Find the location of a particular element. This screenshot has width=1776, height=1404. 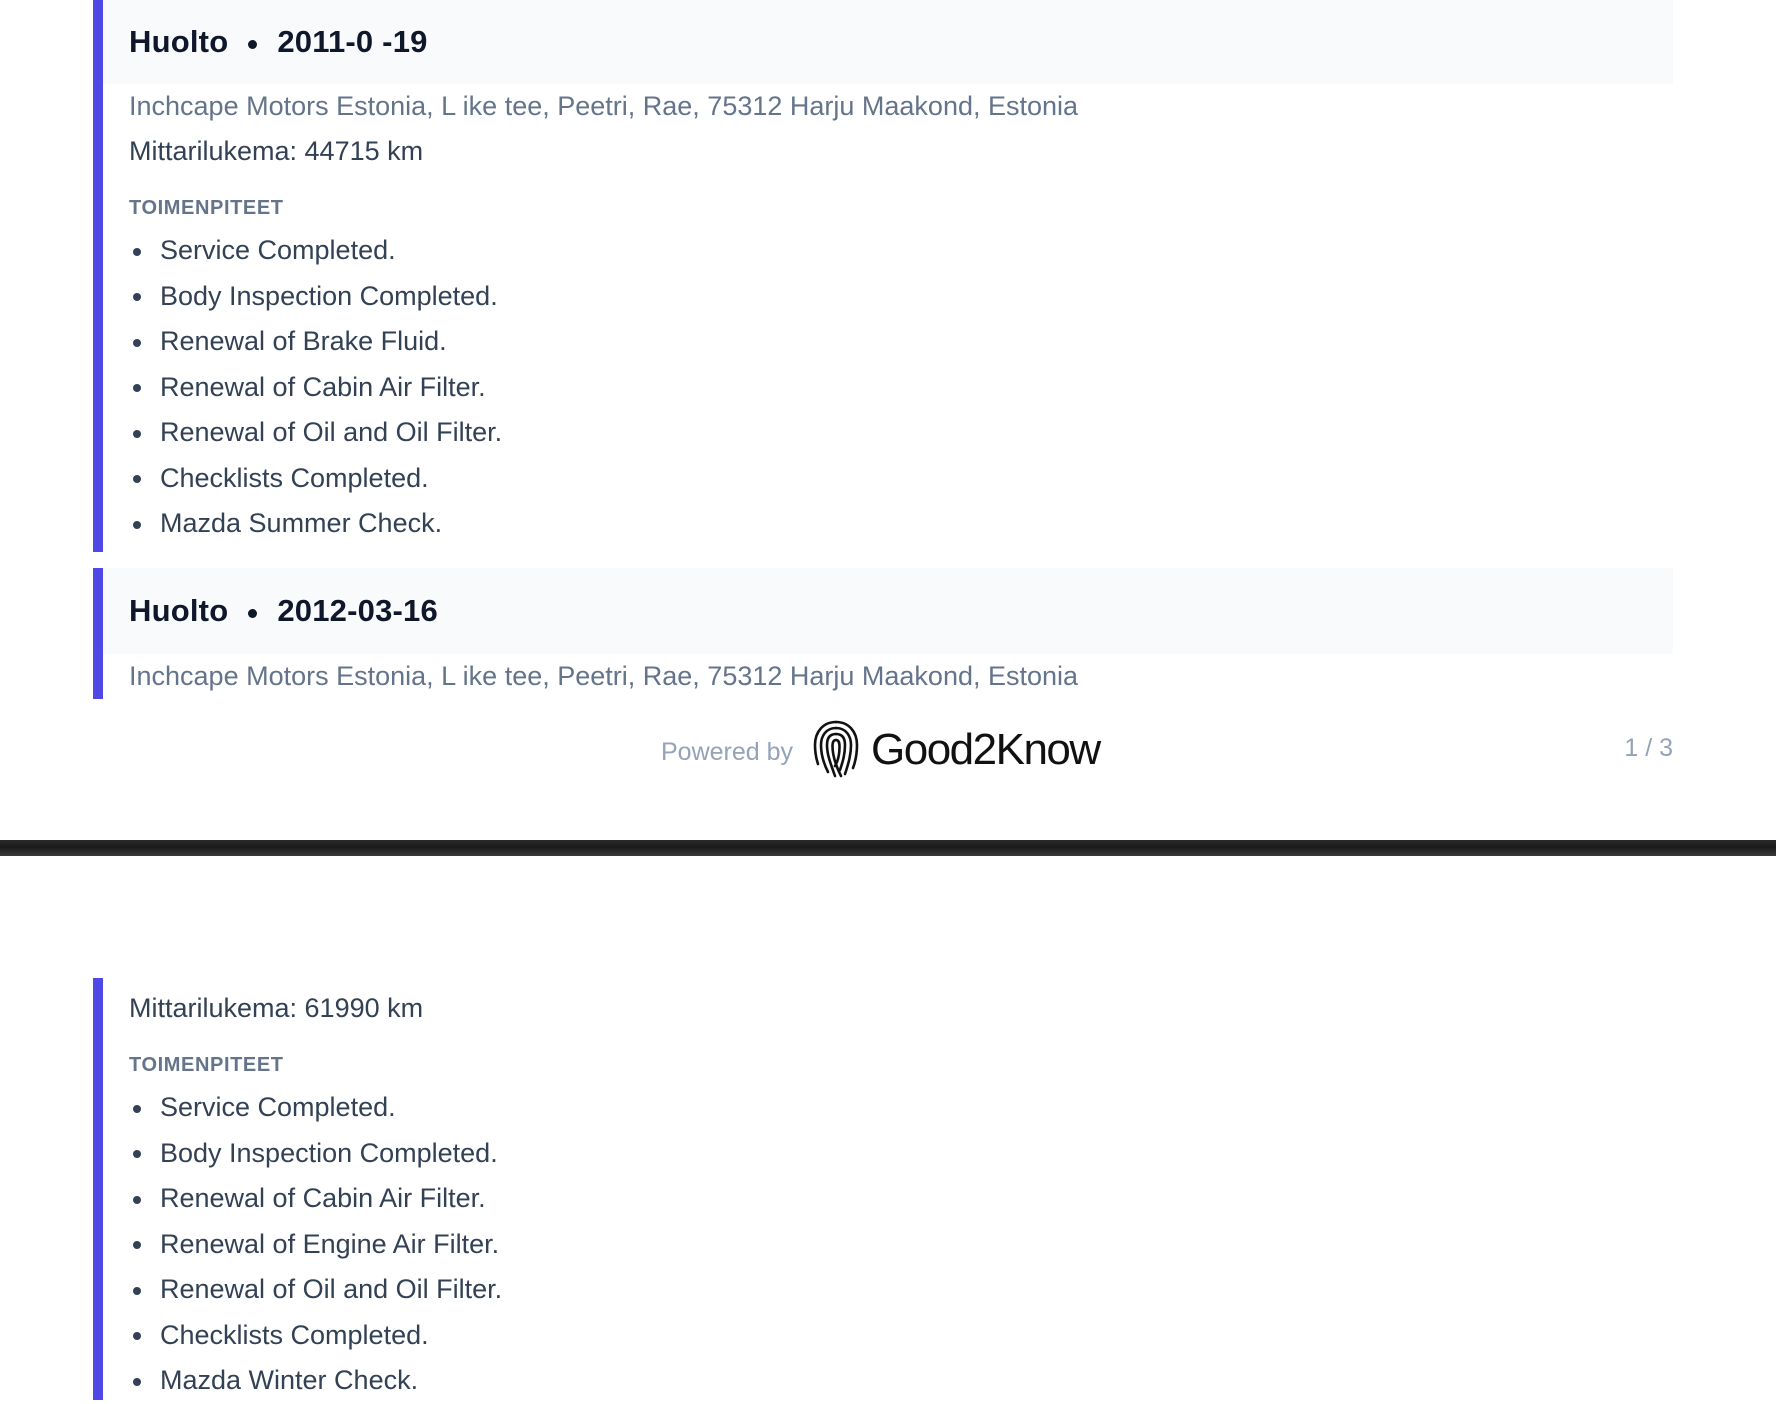

odometer-reading: Mittarilukema: 44715 km is located at coordinates (276, 151).